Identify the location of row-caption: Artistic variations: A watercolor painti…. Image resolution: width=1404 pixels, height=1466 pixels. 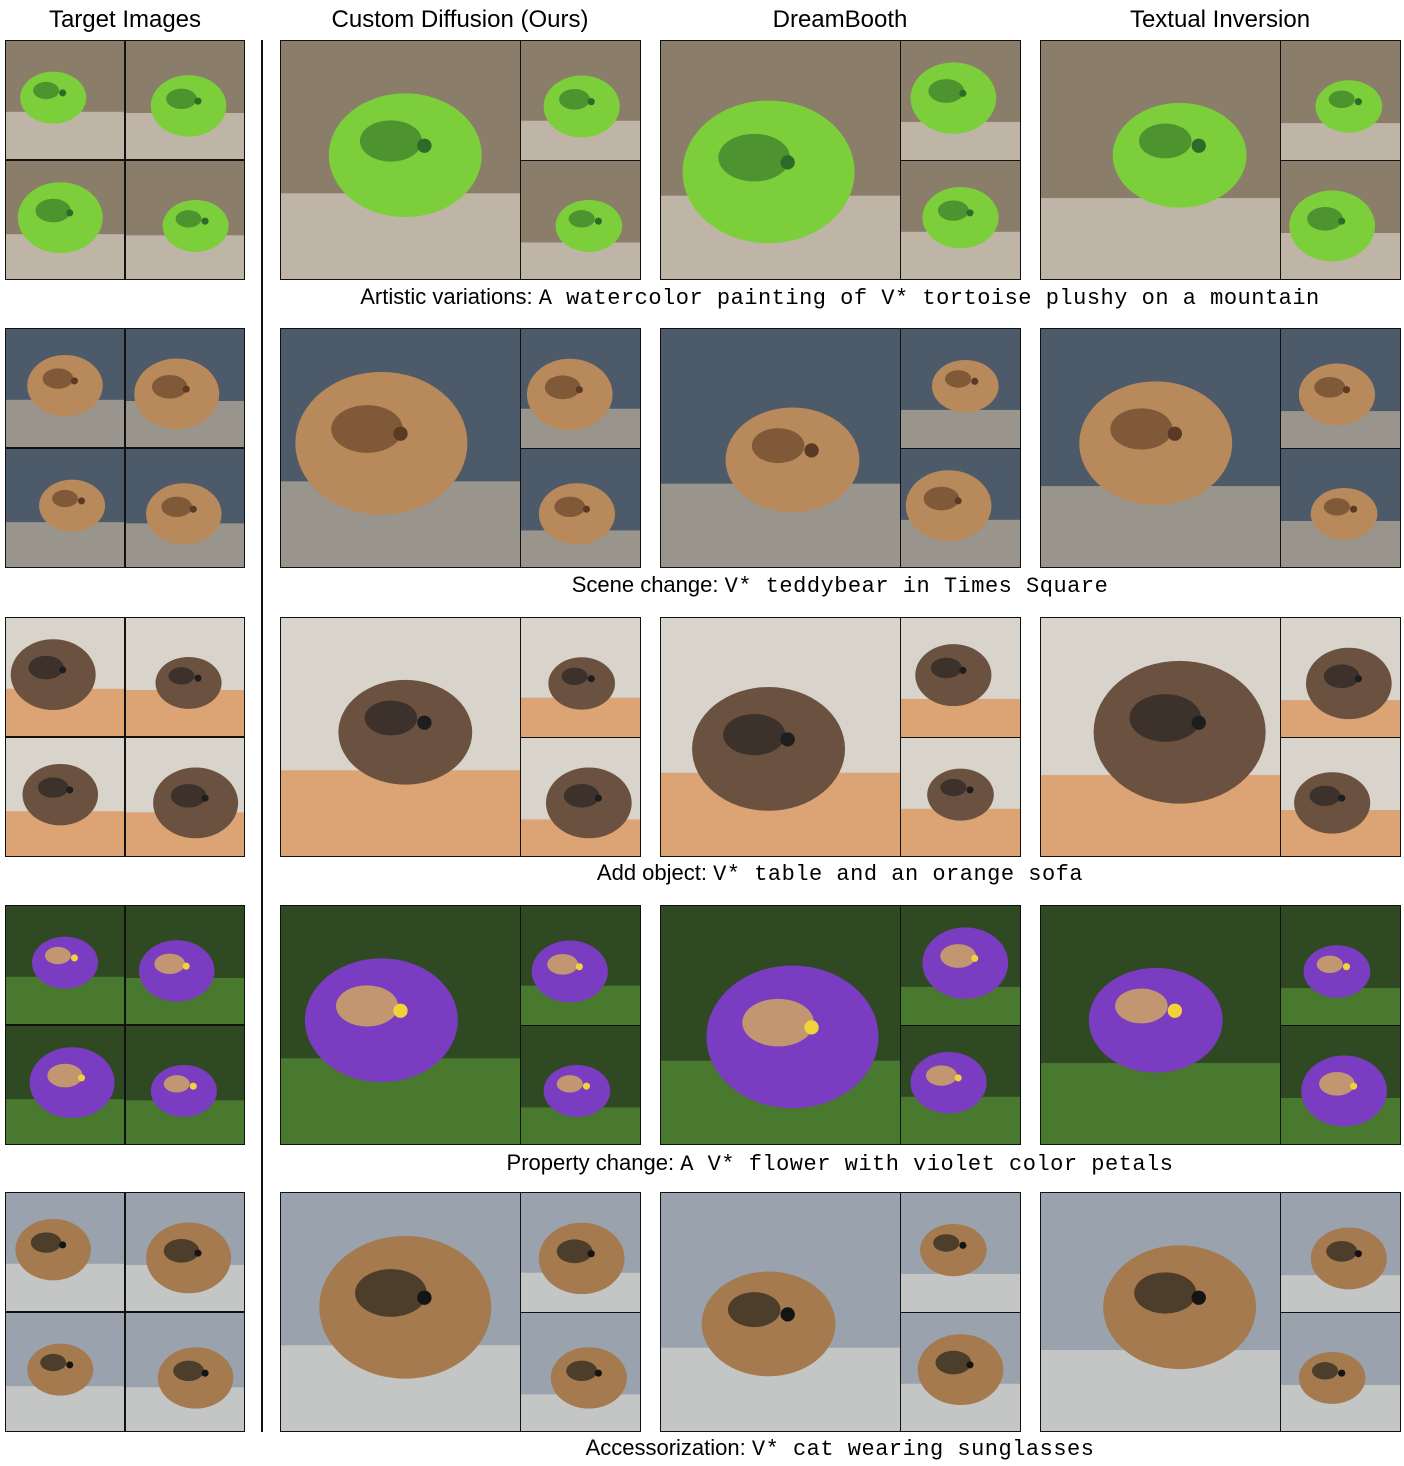
(840, 297).